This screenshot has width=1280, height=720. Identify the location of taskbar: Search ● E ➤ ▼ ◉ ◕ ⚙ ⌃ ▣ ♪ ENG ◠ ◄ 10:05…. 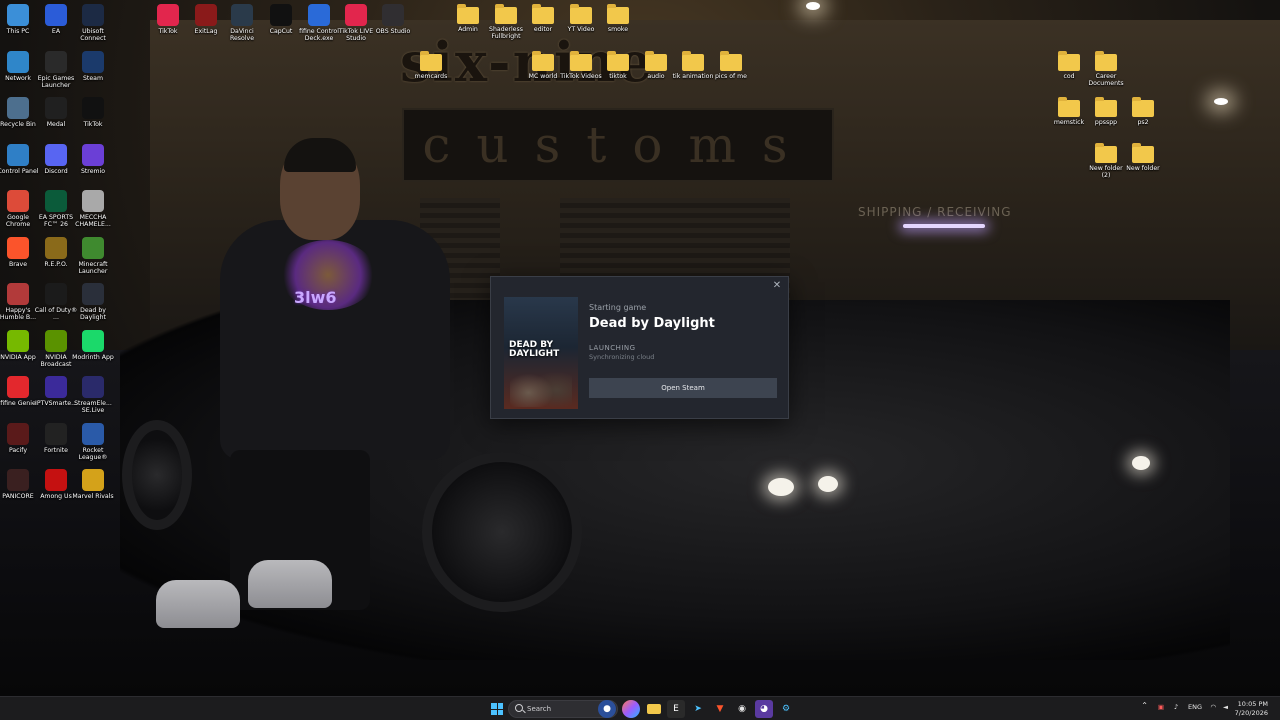
(640, 708).